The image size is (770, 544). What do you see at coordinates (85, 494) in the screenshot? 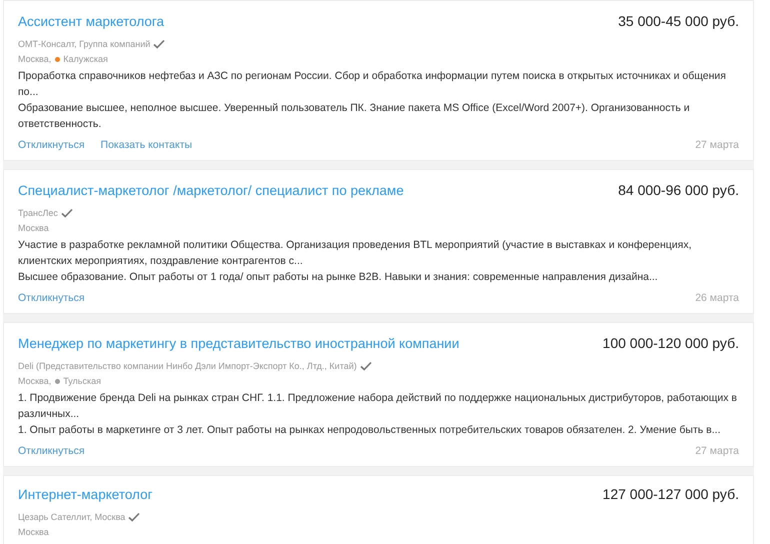
I see `vacancy-title-link: Интернет-маркетолог` at bounding box center [85, 494].